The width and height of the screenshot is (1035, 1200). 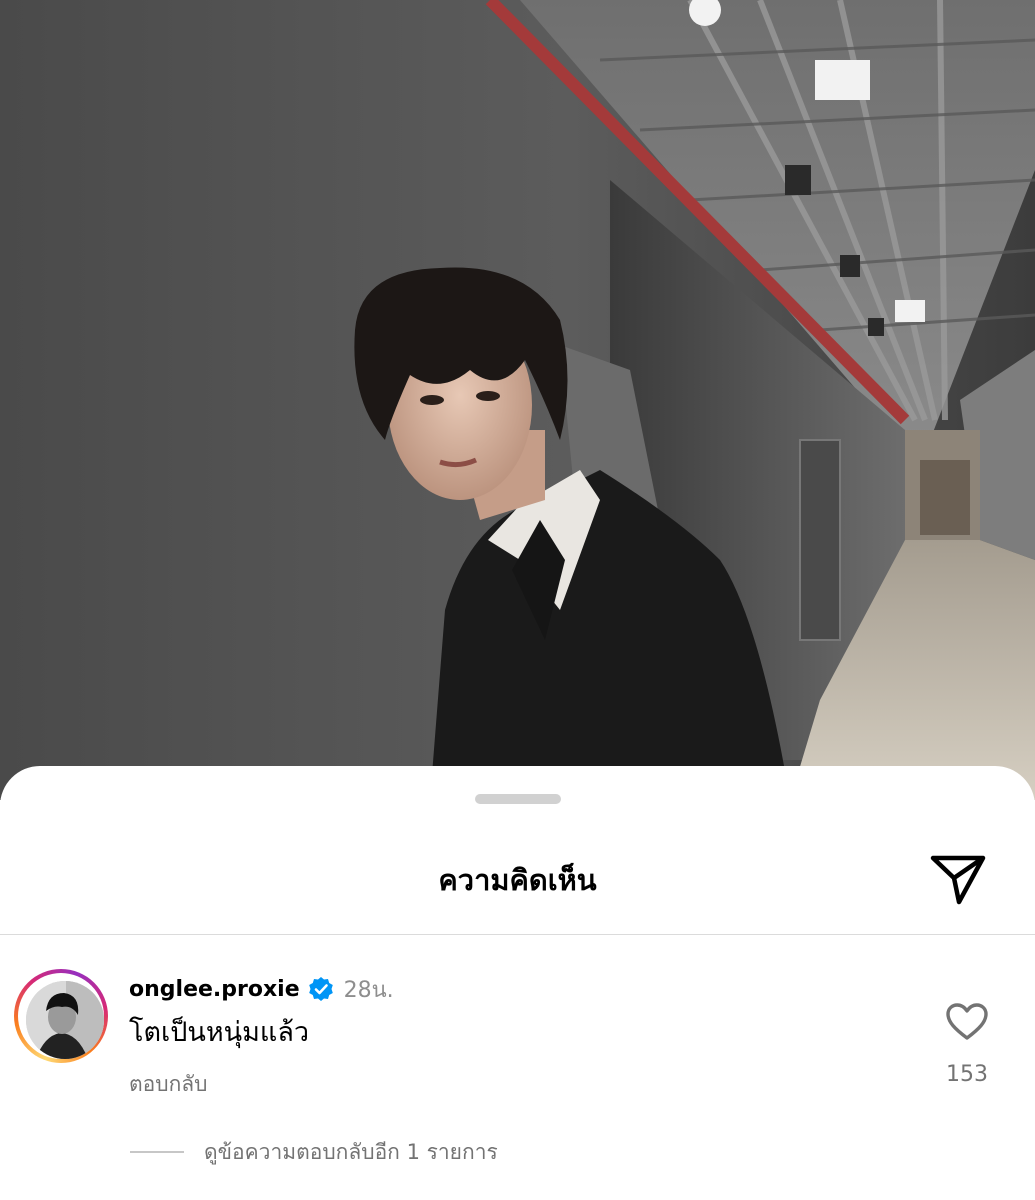 I want to click on paper-plane-icon, so click(x=958, y=880).